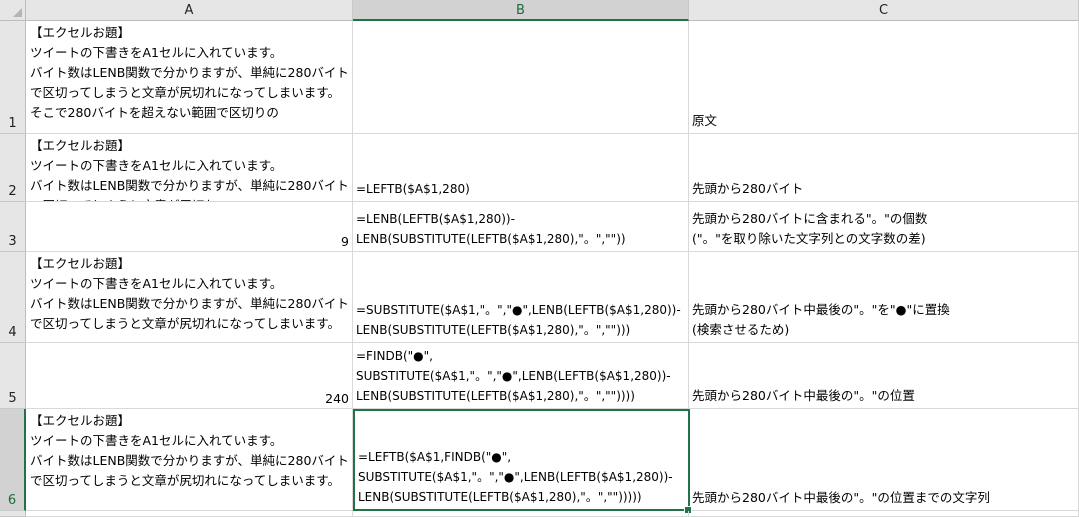 The image size is (1079, 517). What do you see at coordinates (884, 460) in the screenshot?
I see `cell-c6: 先頭から280バイト中最後の"。"の位置までの文字列` at bounding box center [884, 460].